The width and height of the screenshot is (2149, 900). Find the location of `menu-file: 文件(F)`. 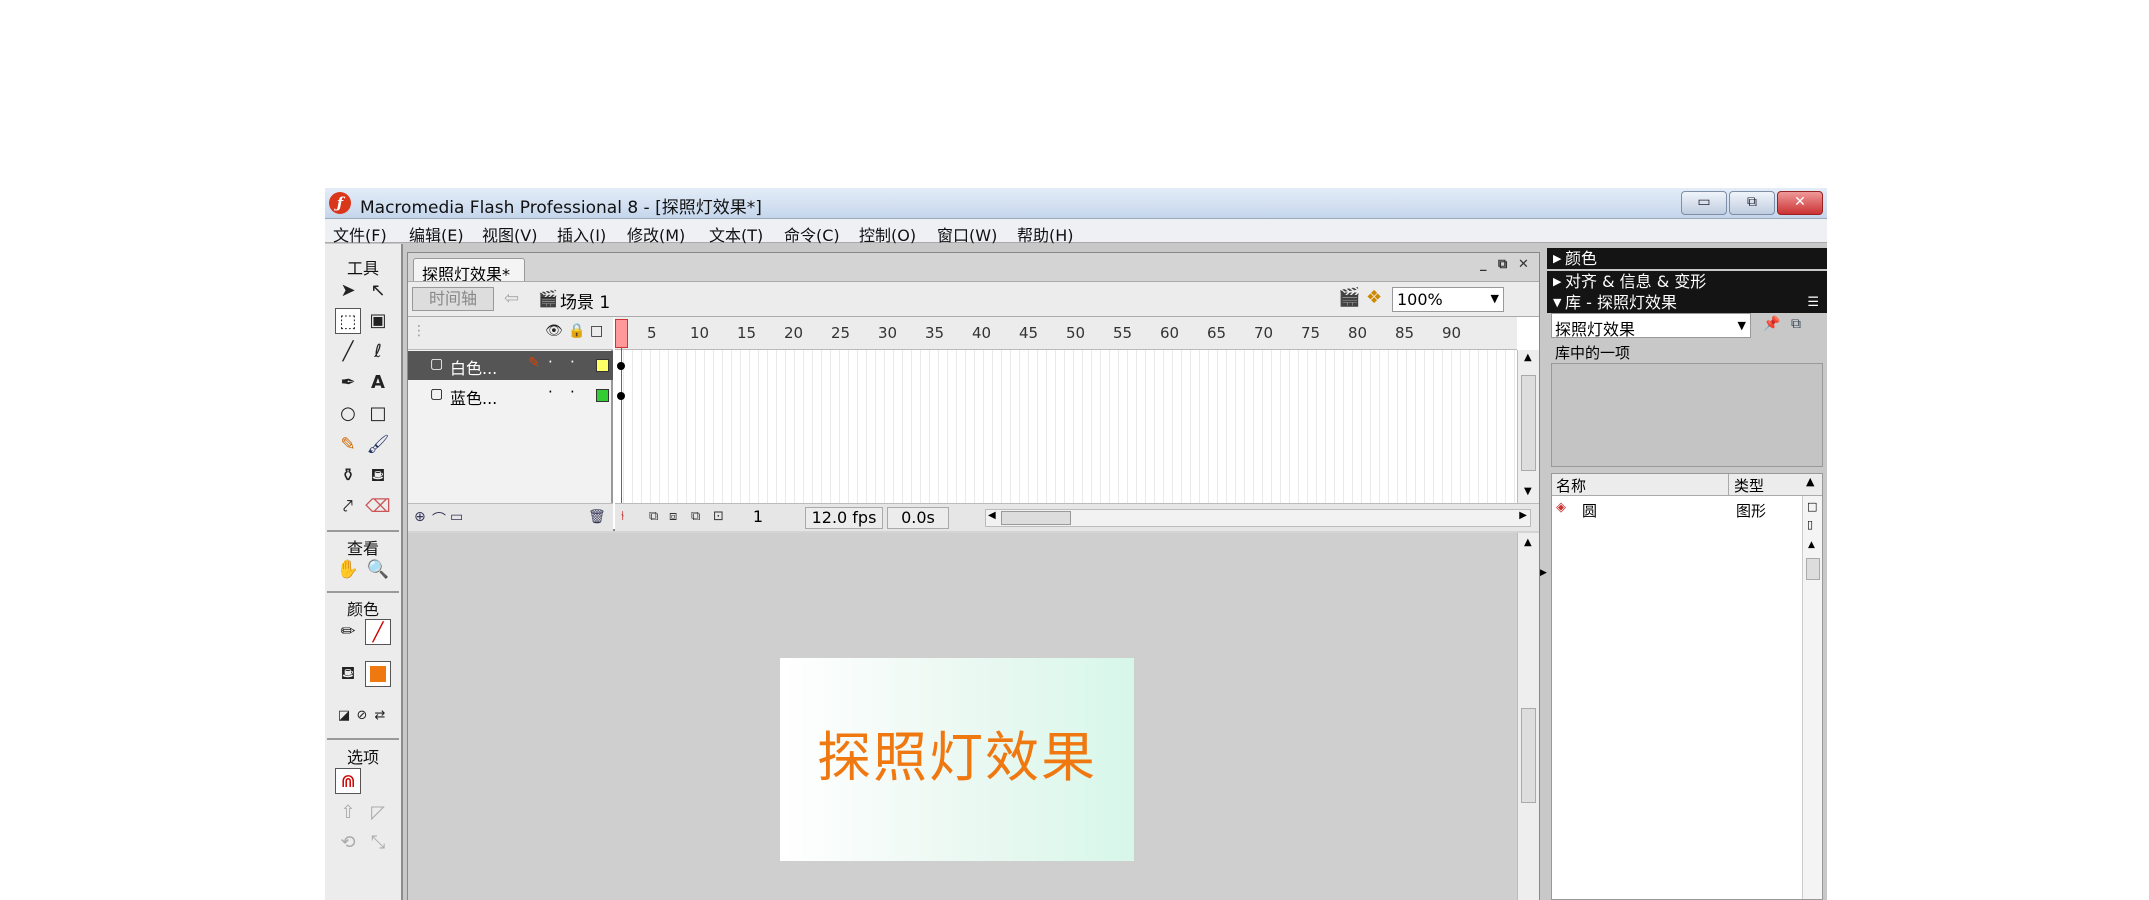

menu-file: 文件(F) is located at coordinates (360, 234).